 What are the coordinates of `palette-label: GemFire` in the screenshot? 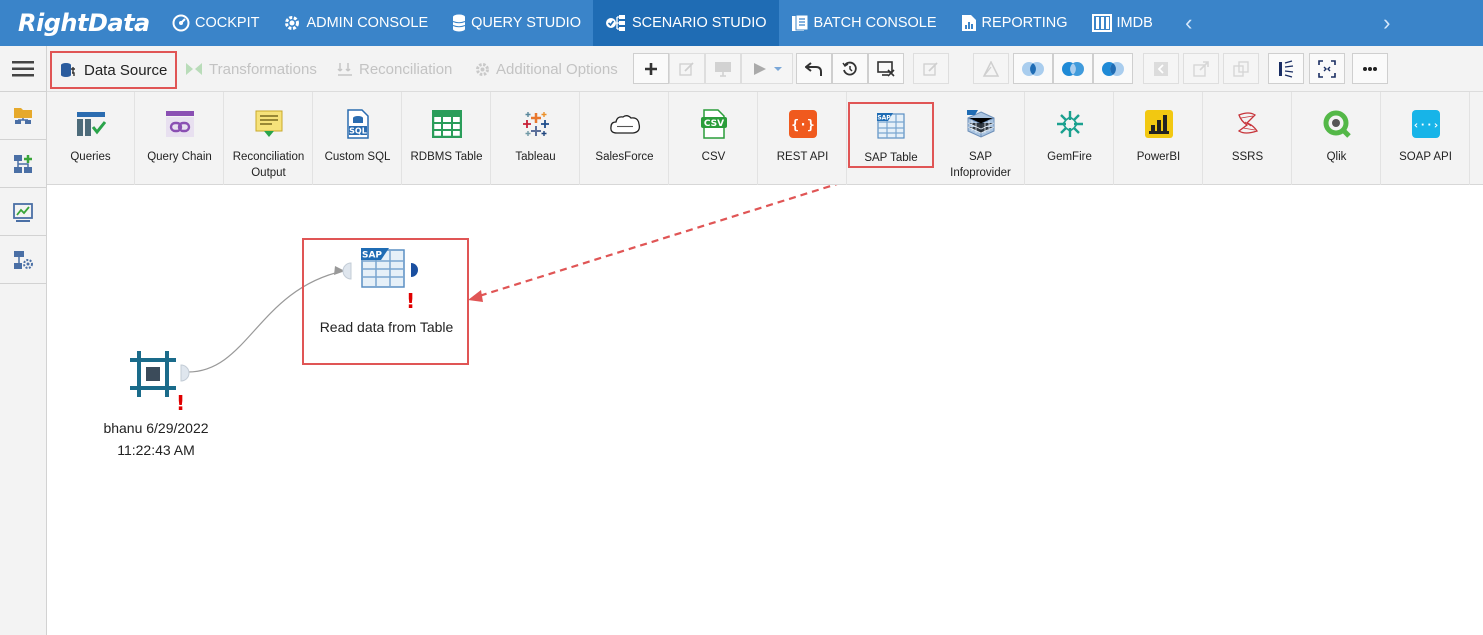 It's located at (1069, 157).